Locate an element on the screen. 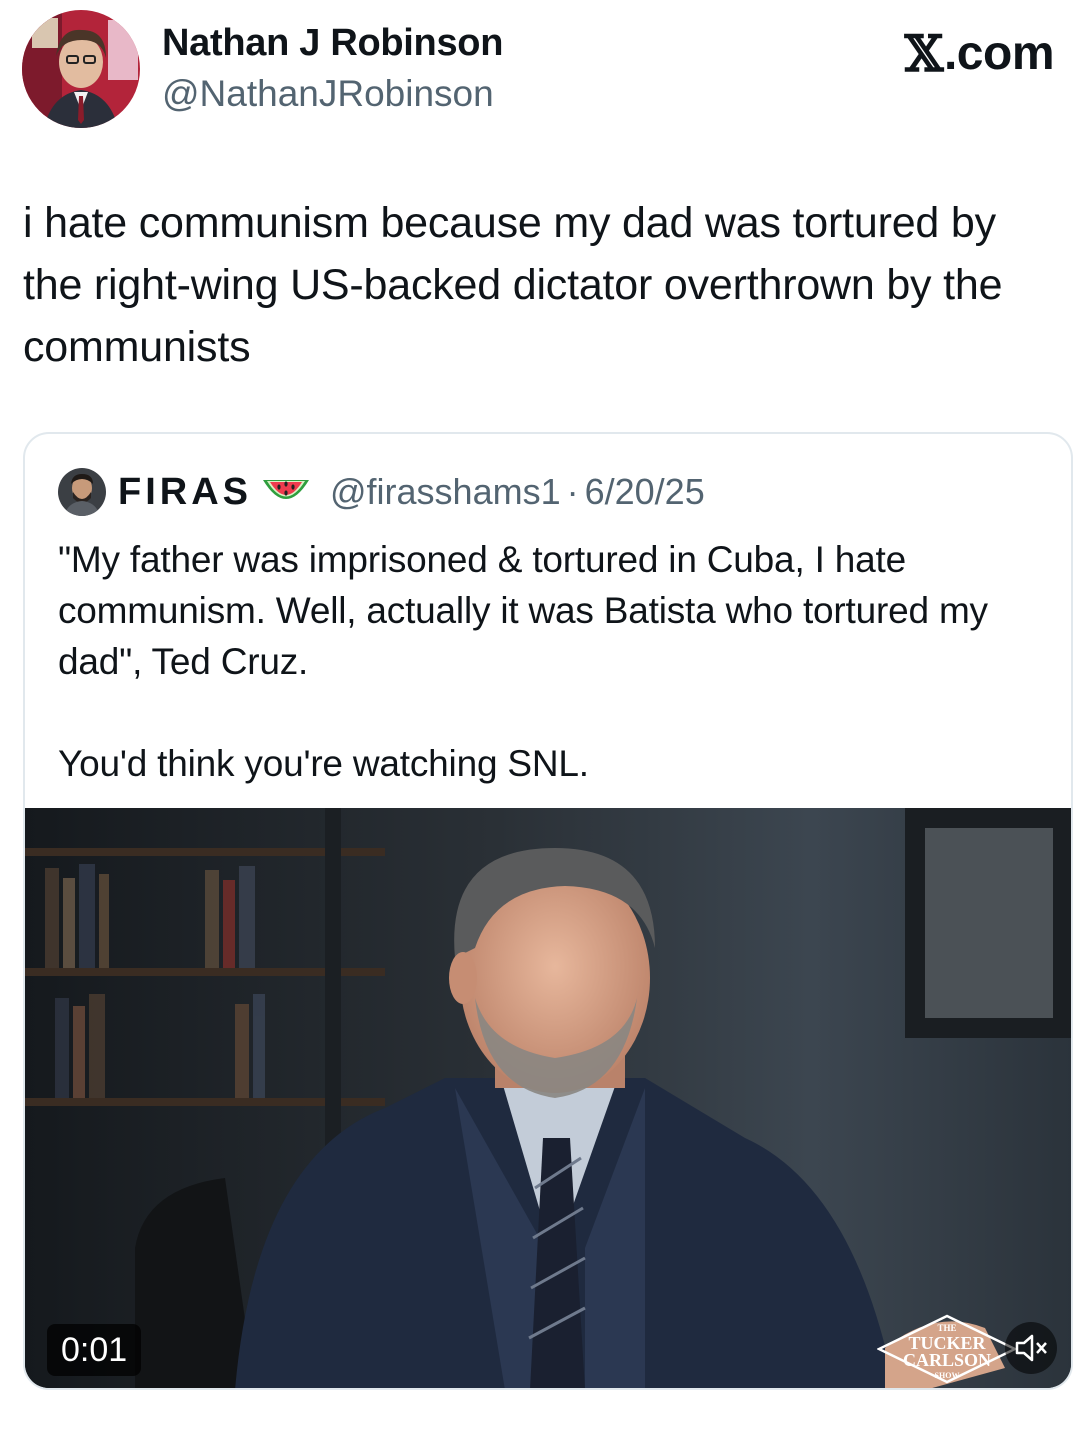 The height and width of the screenshot is (1436, 1080). video-timestamp: 0:01 is located at coordinates (94, 1350).